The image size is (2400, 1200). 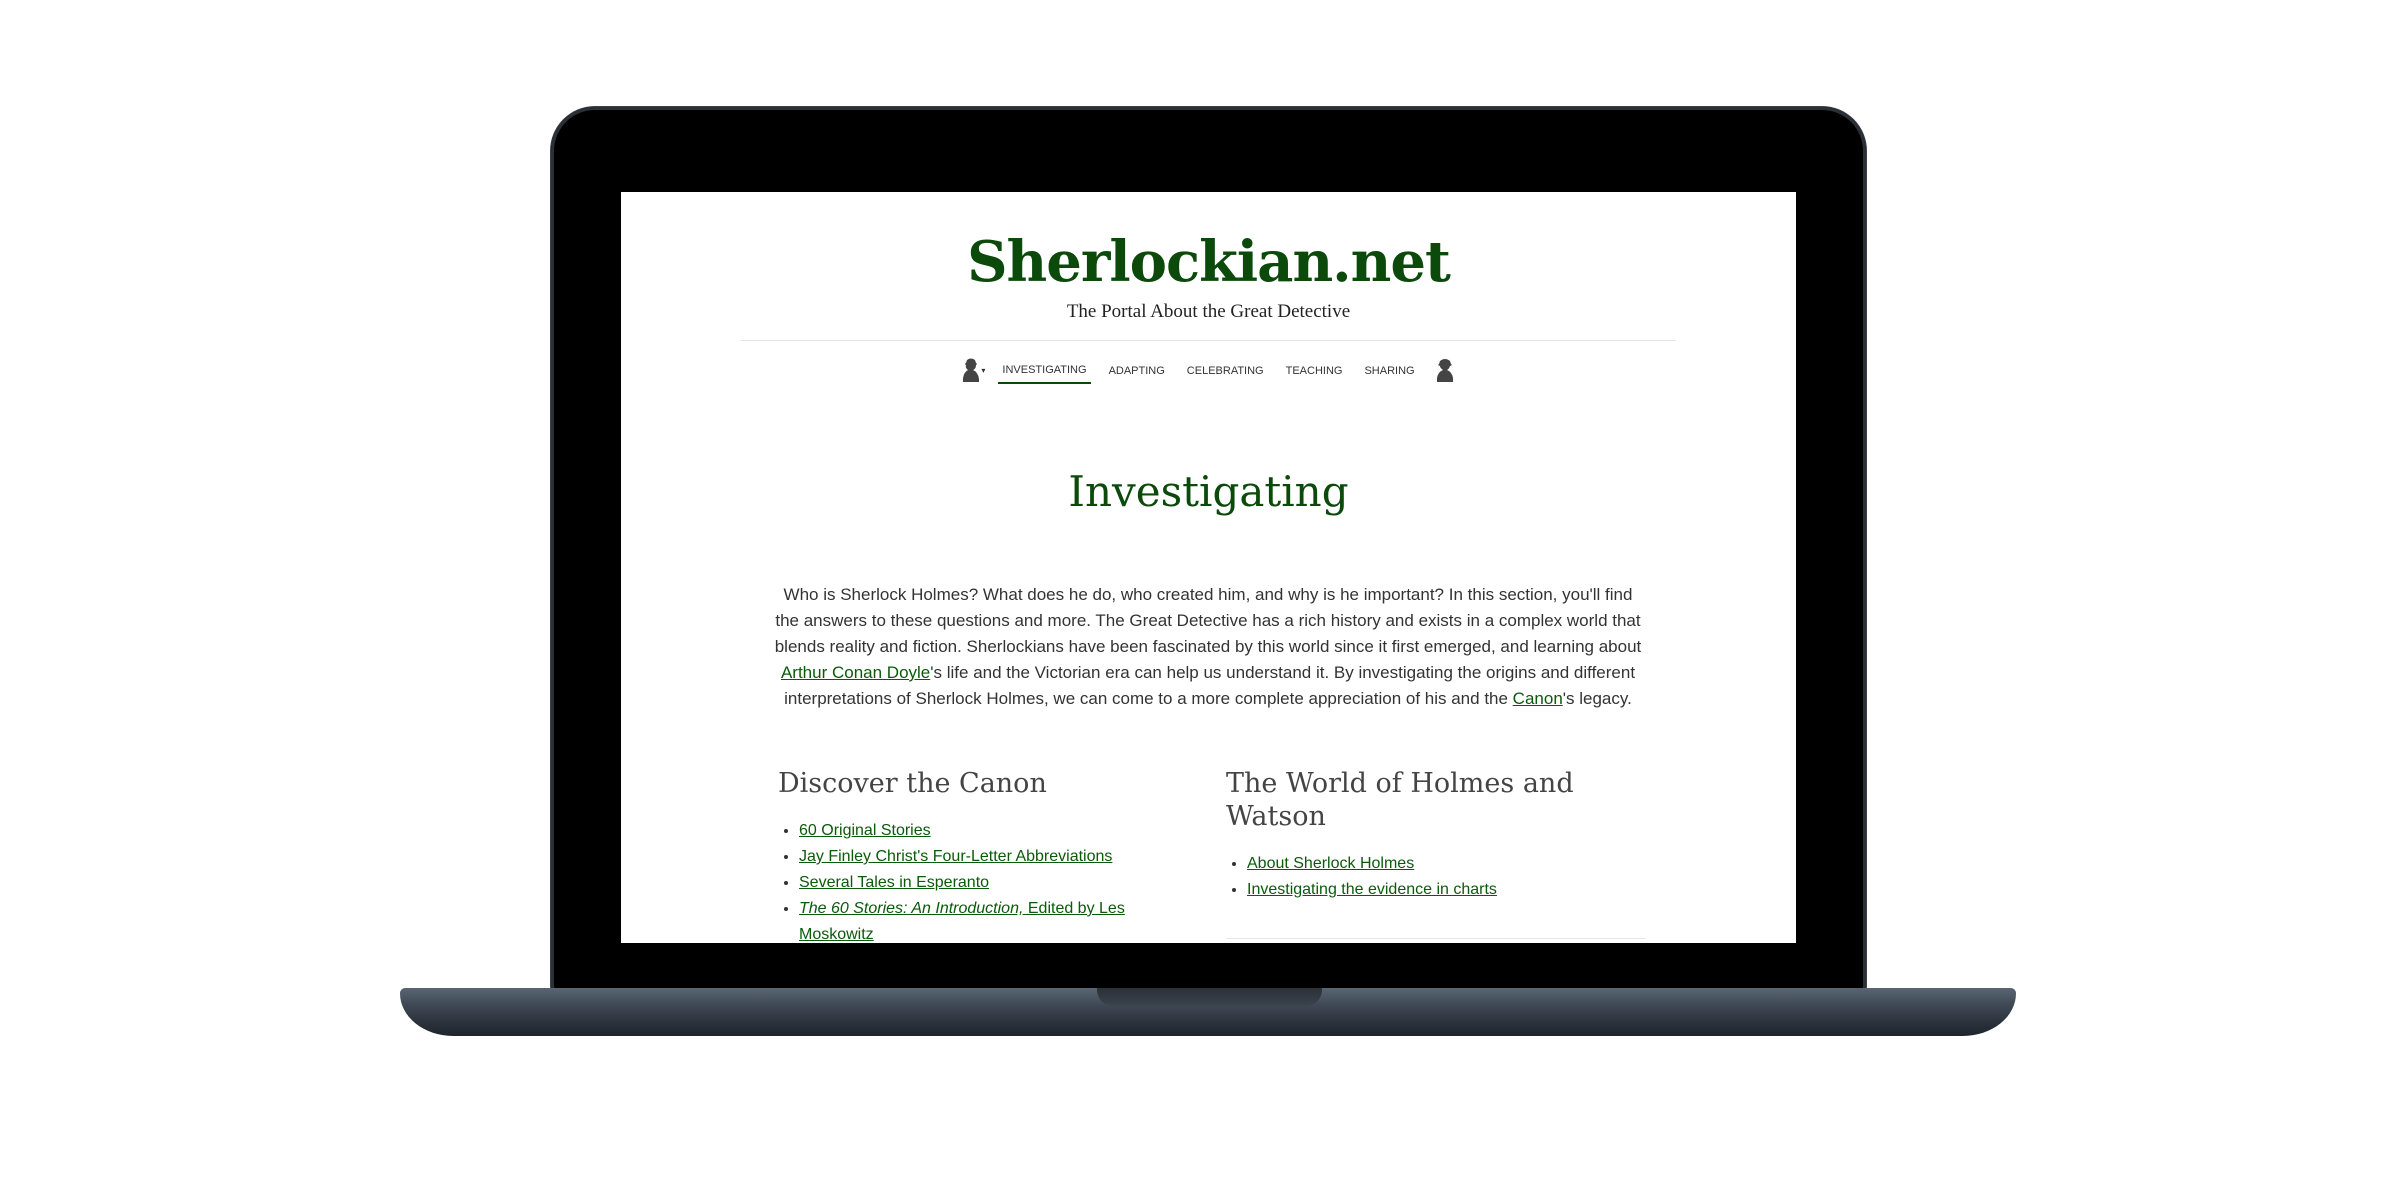 I want to click on intro-text-3: 's legacy., so click(x=1597, y=698).